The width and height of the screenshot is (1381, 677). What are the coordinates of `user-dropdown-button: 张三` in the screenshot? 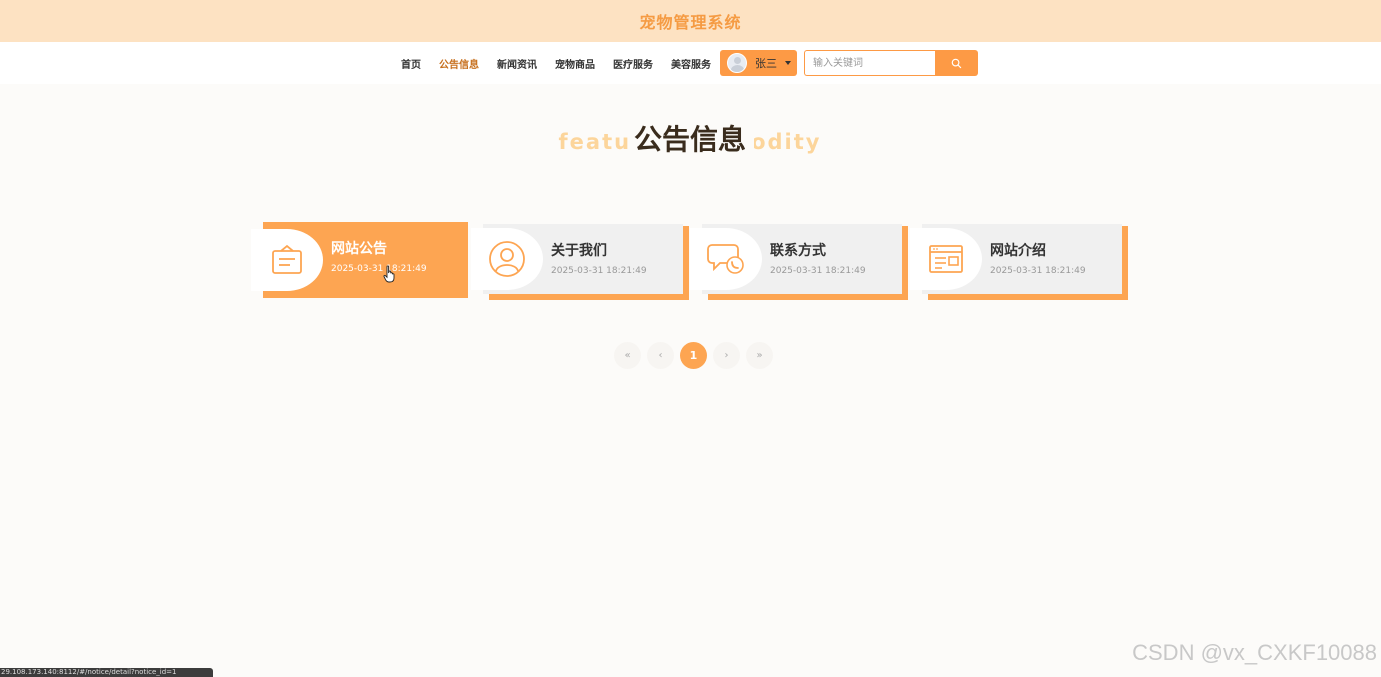 It's located at (758, 63).